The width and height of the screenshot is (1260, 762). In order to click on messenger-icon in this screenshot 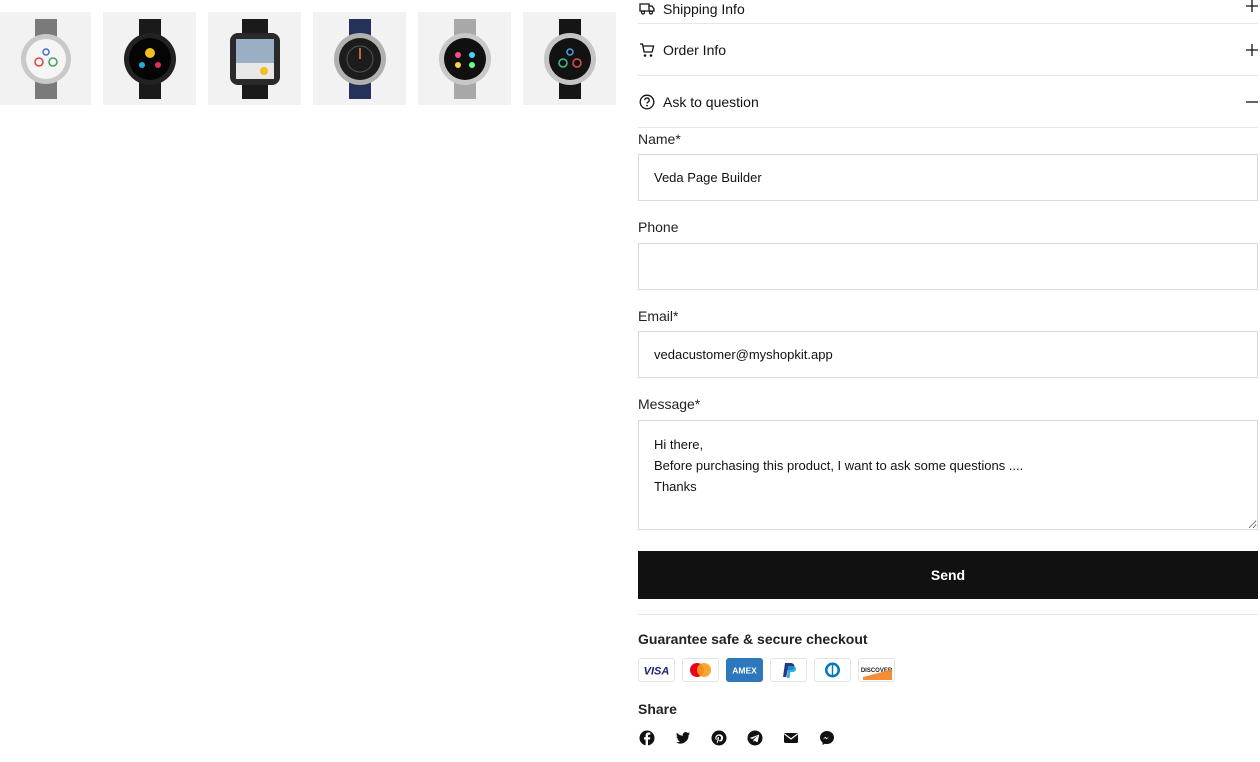, I will do `click(827, 738)`.